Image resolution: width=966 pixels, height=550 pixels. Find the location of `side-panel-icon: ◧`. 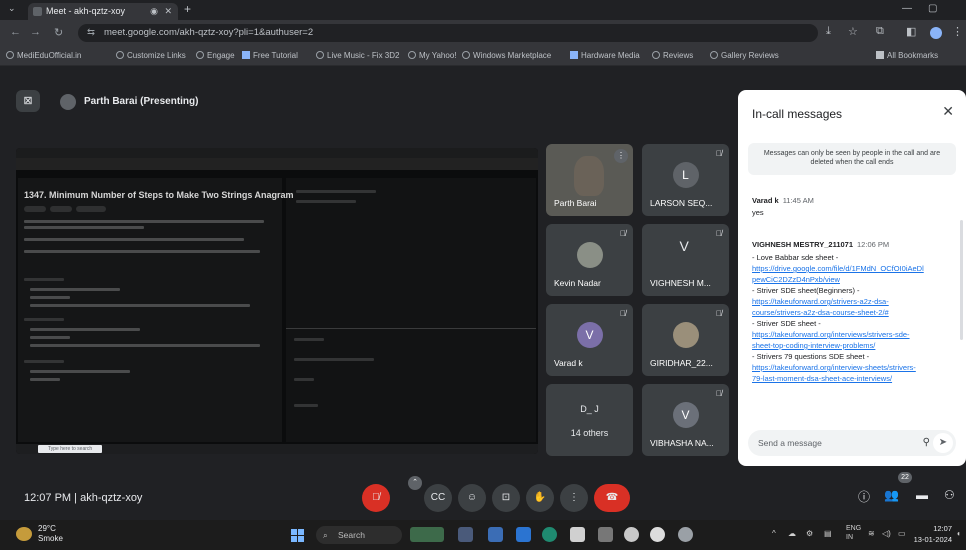

side-panel-icon: ◧ is located at coordinates (911, 31).